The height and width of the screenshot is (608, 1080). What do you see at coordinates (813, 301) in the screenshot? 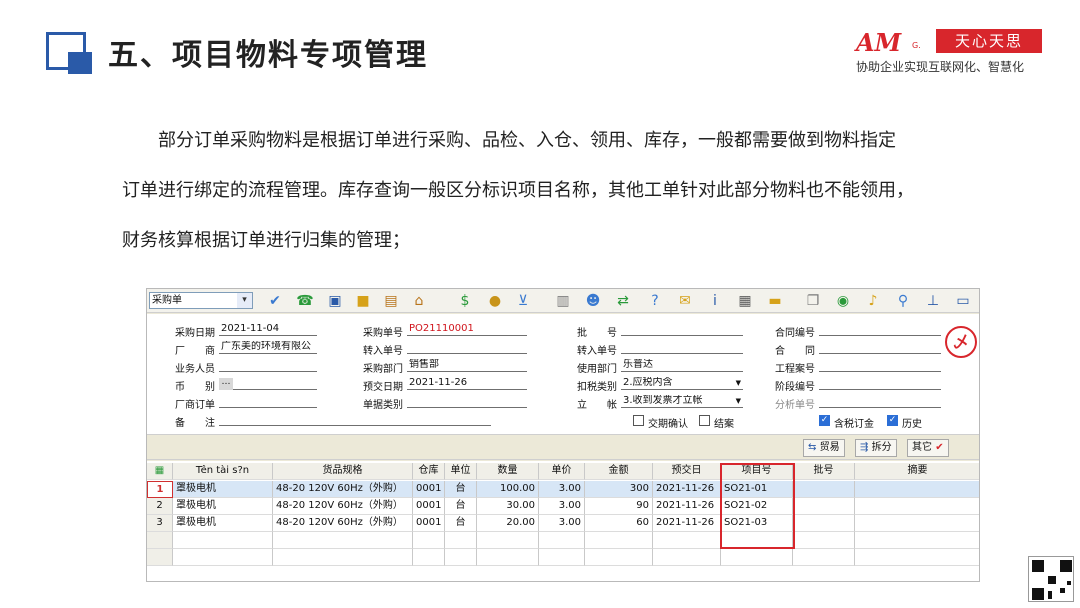
I see `copy-icon: ❐` at bounding box center [813, 301].